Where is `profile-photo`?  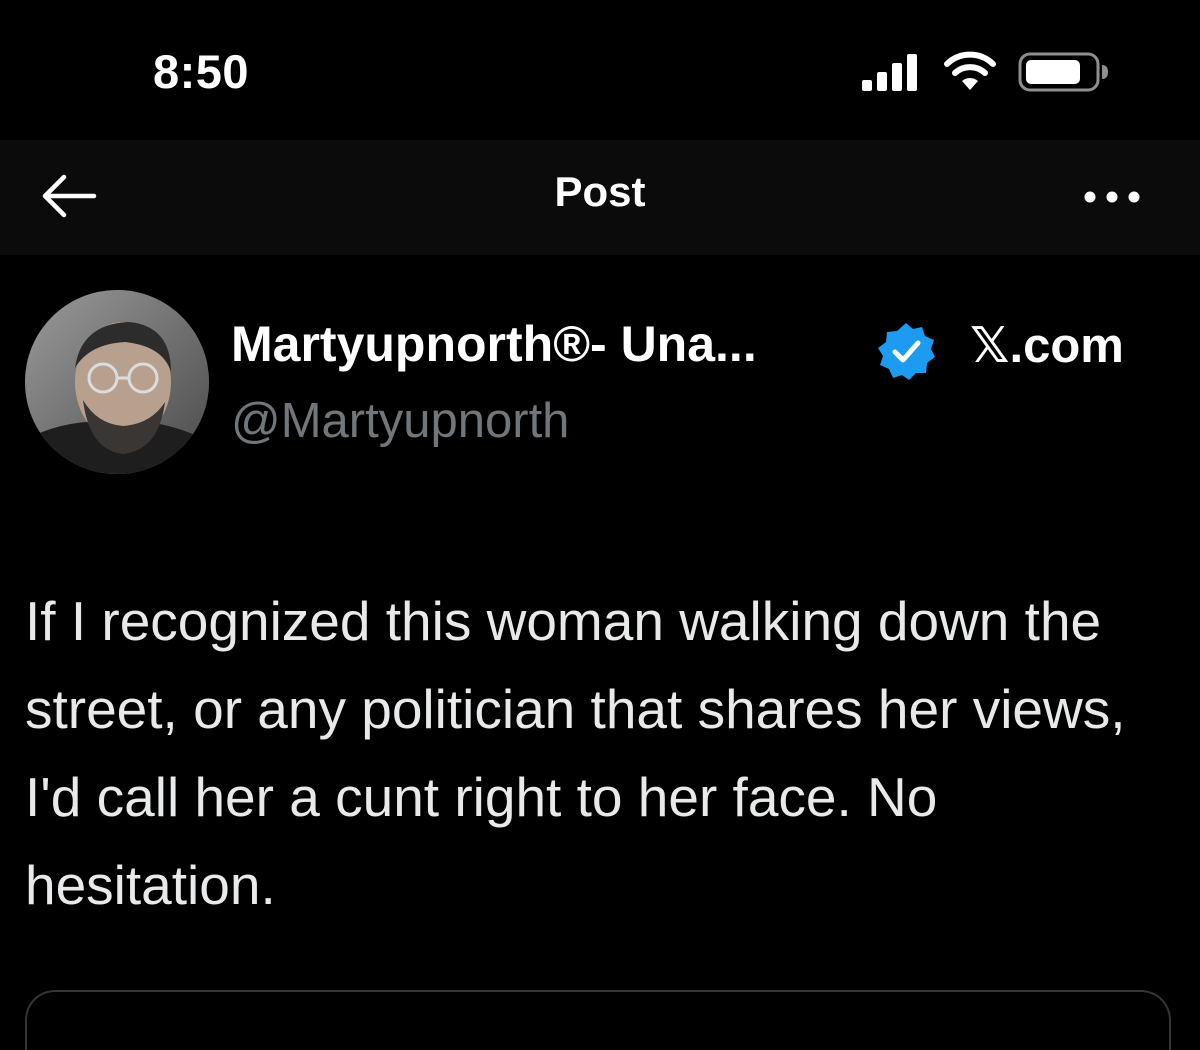 profile-photo is located at coordinates (117, 382).